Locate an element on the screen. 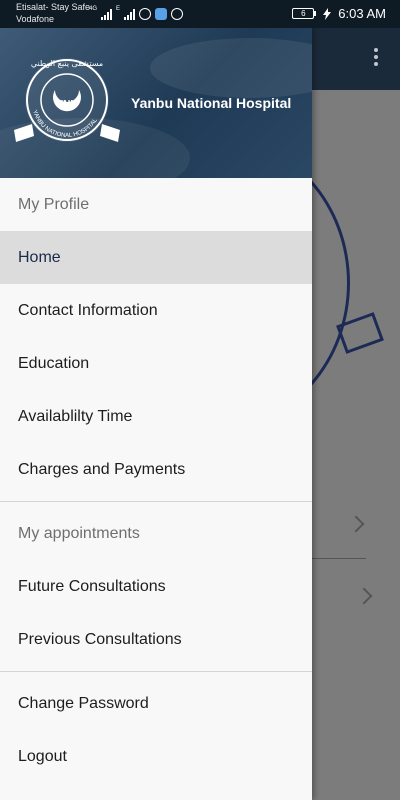 This screenshot has width=400, height=800. signal-indicators: 4G E is located at coordinates (136, 13).